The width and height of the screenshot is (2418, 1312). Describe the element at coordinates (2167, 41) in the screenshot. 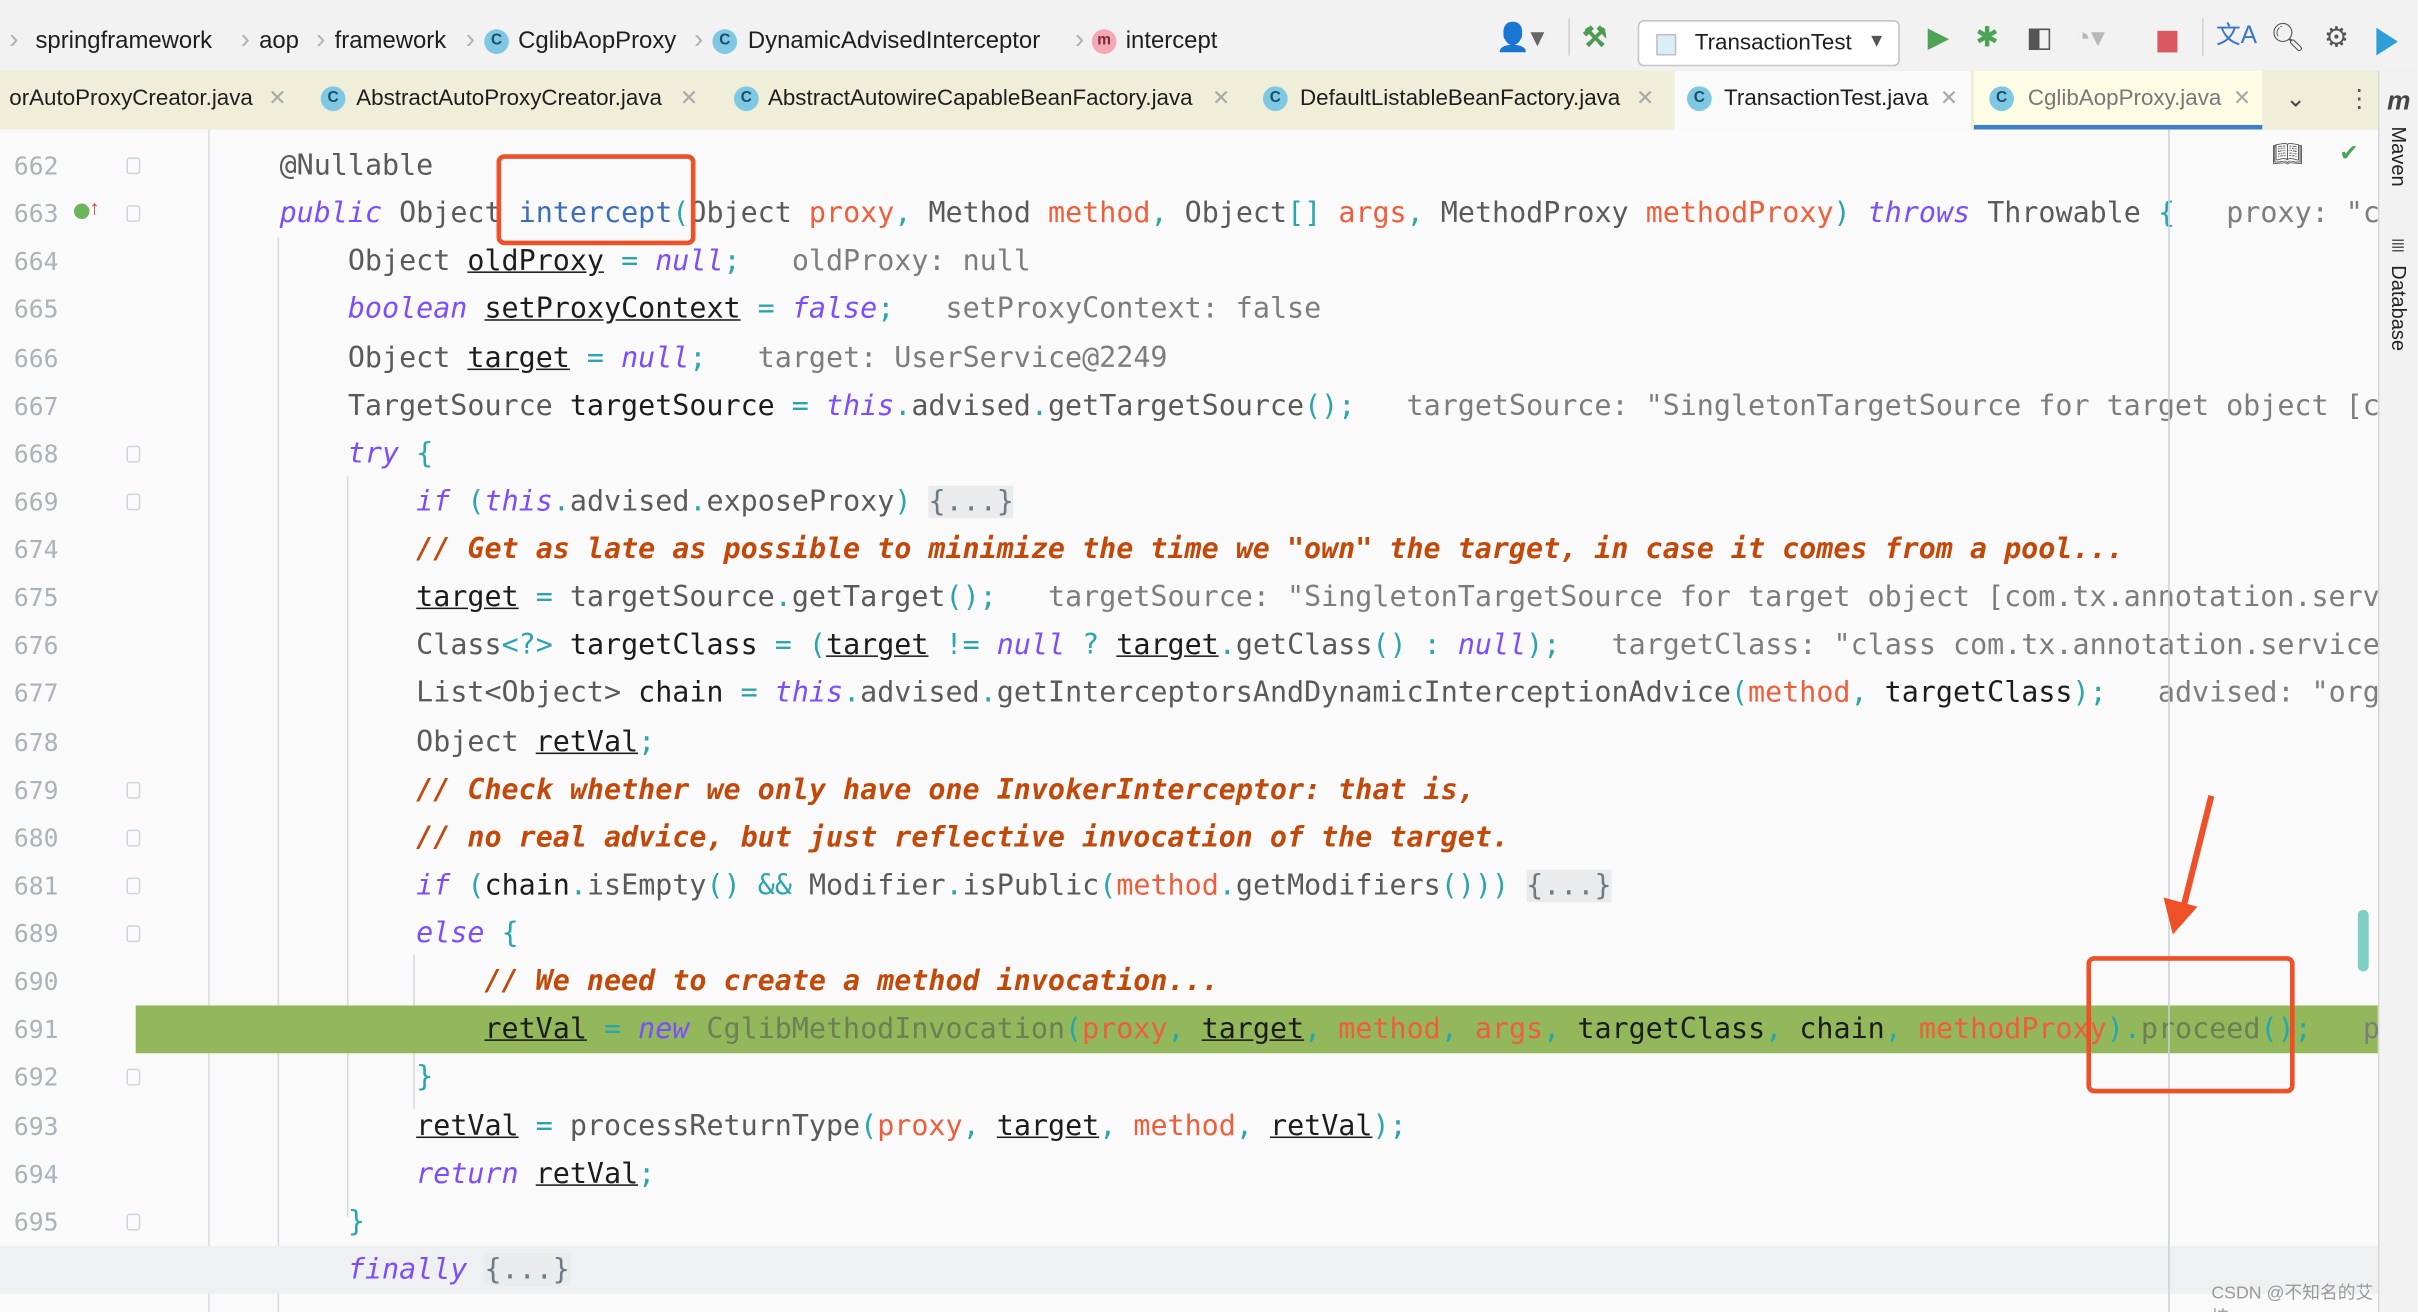

I see `stop-icon` at that location.